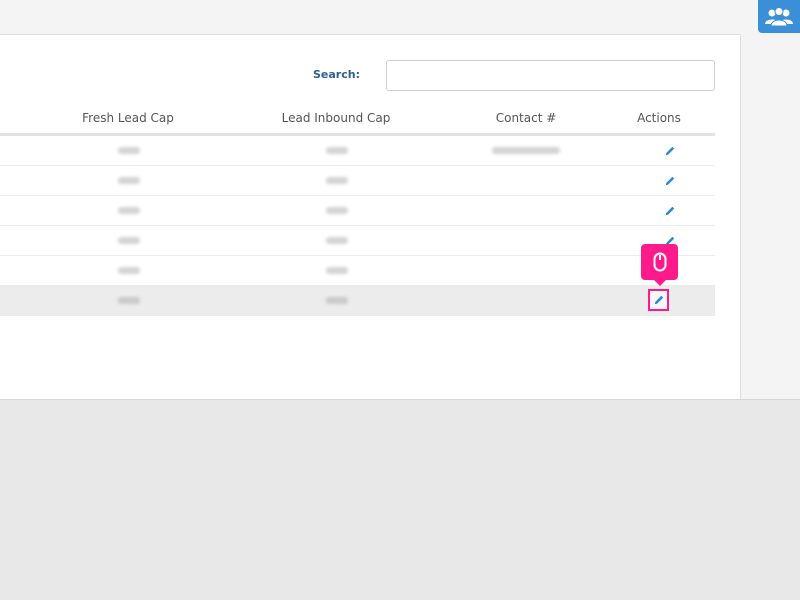  I want to click on column-header-lead-inbound-cap: Lead Inbound Cap, so click(336, 118).